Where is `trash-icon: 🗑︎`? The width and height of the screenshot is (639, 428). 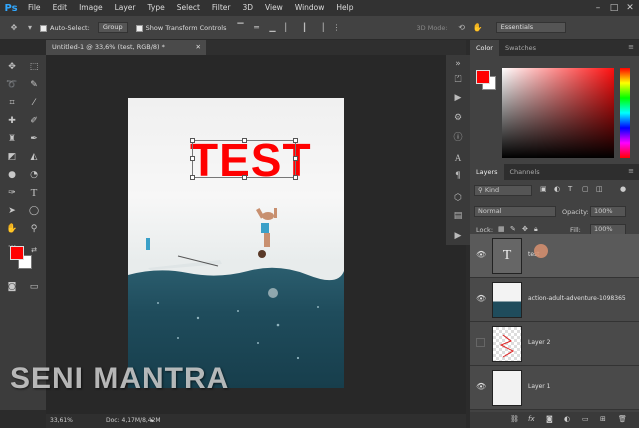
trash-icon: 🗑︎ is located at coordinates (622, 419).